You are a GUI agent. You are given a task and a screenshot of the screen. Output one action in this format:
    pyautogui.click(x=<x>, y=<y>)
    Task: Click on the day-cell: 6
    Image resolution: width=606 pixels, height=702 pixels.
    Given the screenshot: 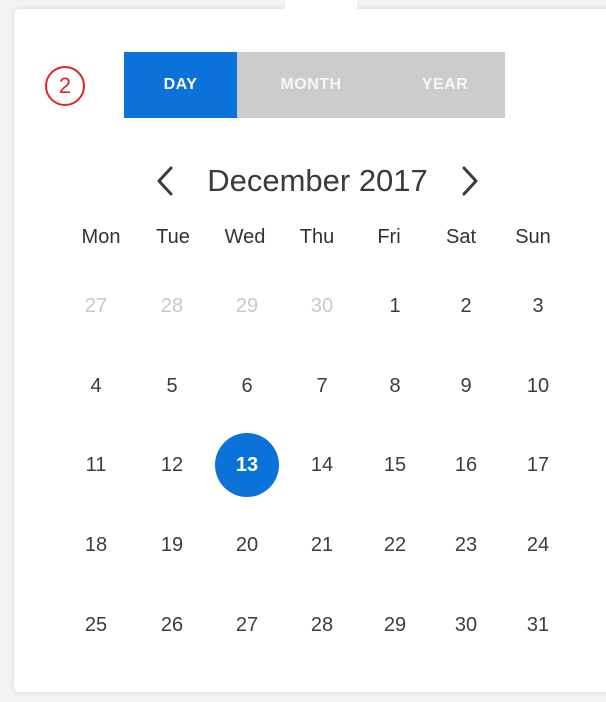 What is the action you would take?
    pyautogui.click(x=247, y=386)
    